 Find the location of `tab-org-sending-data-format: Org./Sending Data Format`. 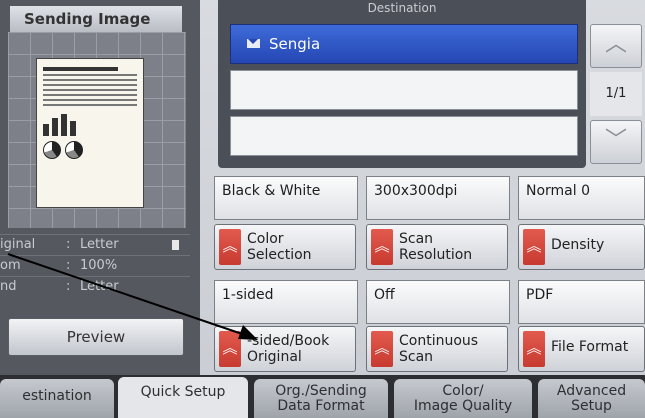

tab-org-sending-data-format: Org./Sending Data Format is located at coordinates (321, 398).